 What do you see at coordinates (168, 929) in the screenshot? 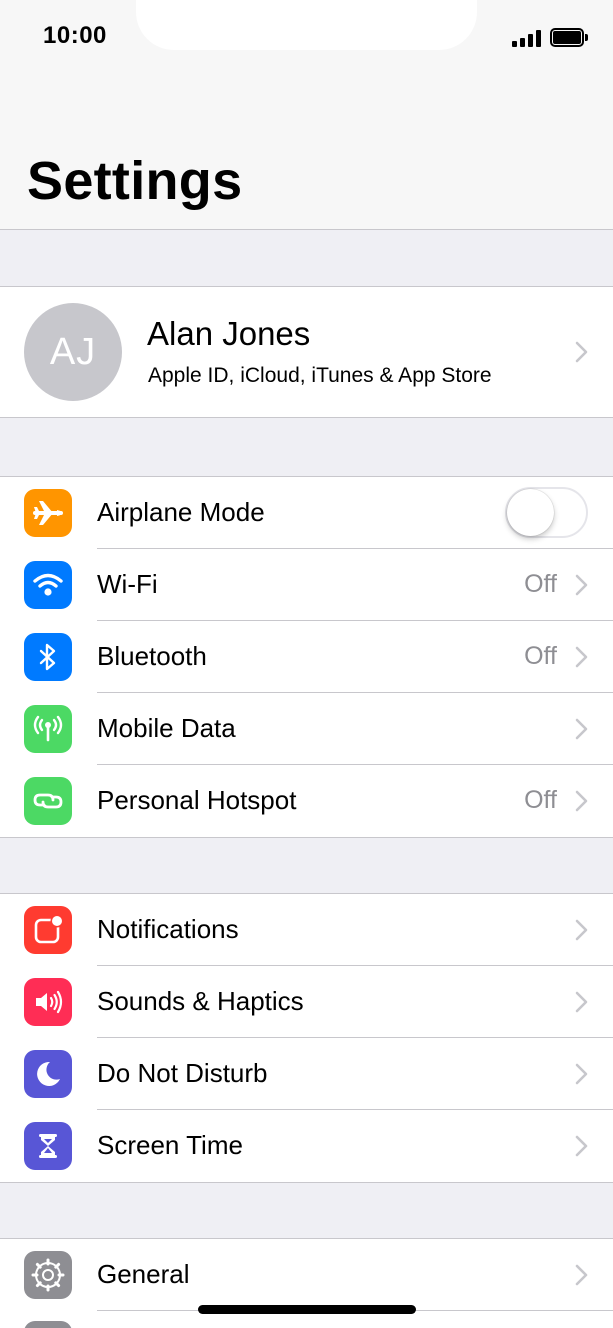
I see `row-label: Notifications` at bounding box center [168, 929].